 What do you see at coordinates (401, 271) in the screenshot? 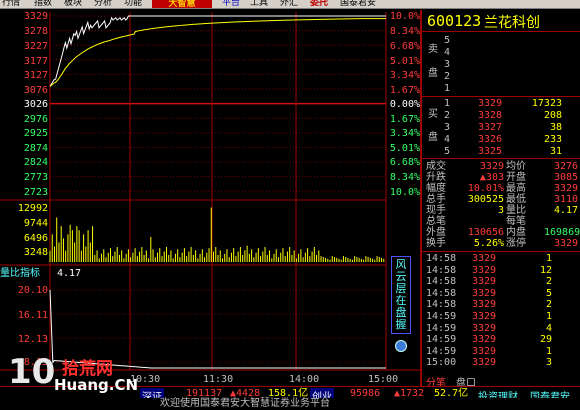
I see `side-tab-1: 风云` at bounding box center [401, 271].